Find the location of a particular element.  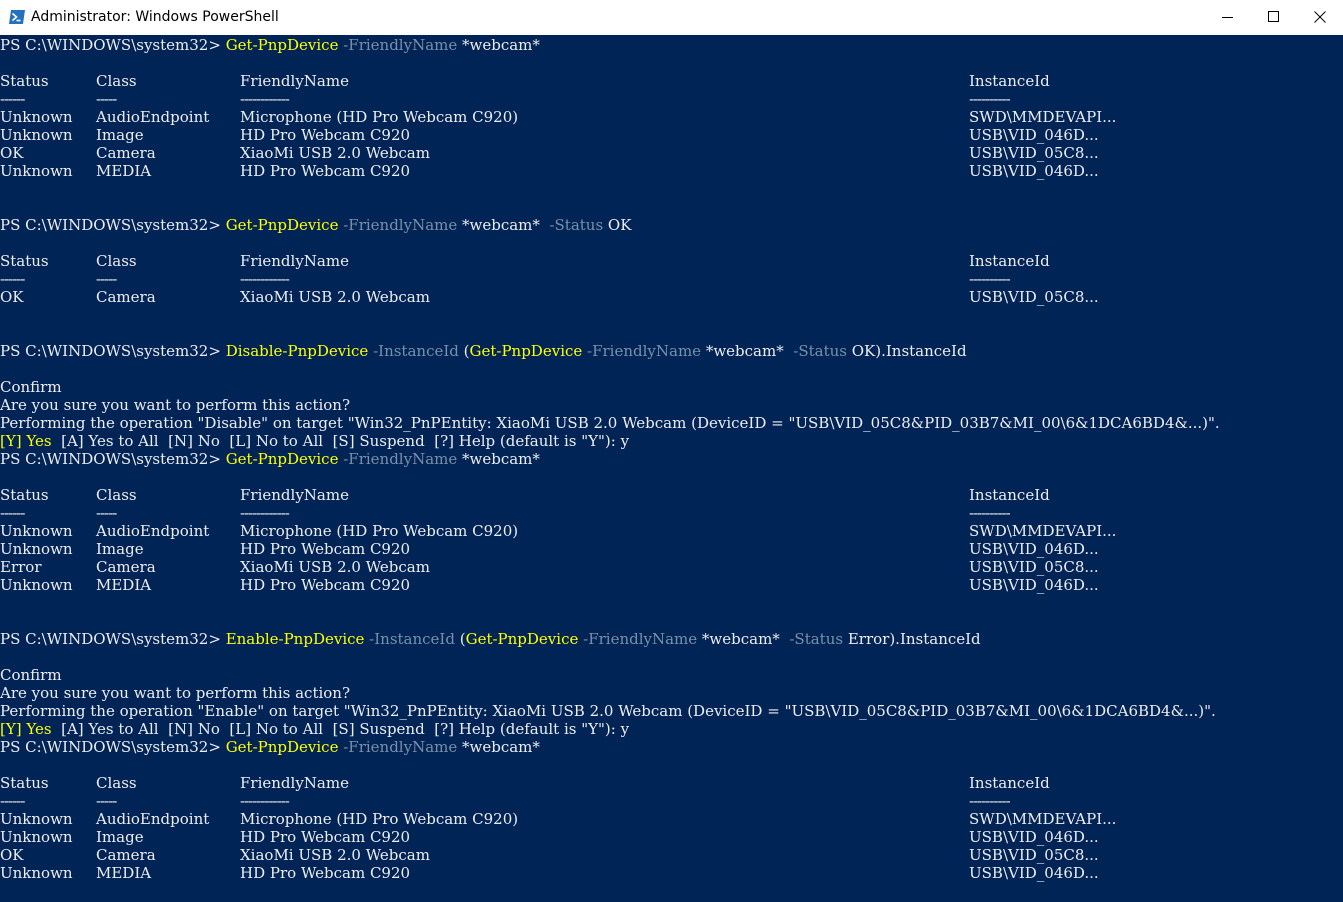

window-title: Administrator: Windows PowerShell is located at coordinates (155, 17).